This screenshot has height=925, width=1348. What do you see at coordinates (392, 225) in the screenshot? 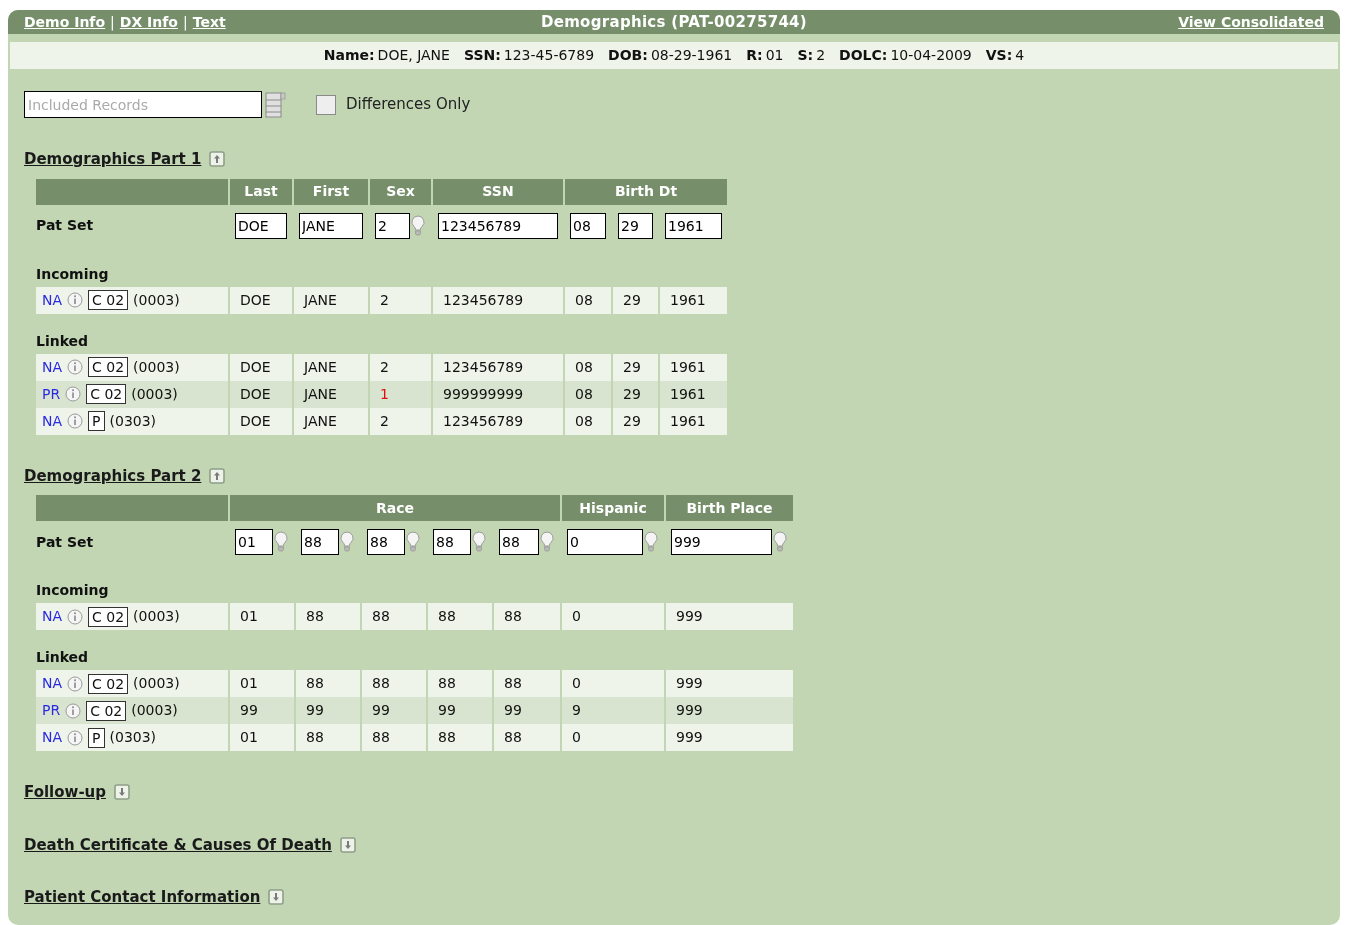
I see `value-field: 2` at bounding box center [392, 225].